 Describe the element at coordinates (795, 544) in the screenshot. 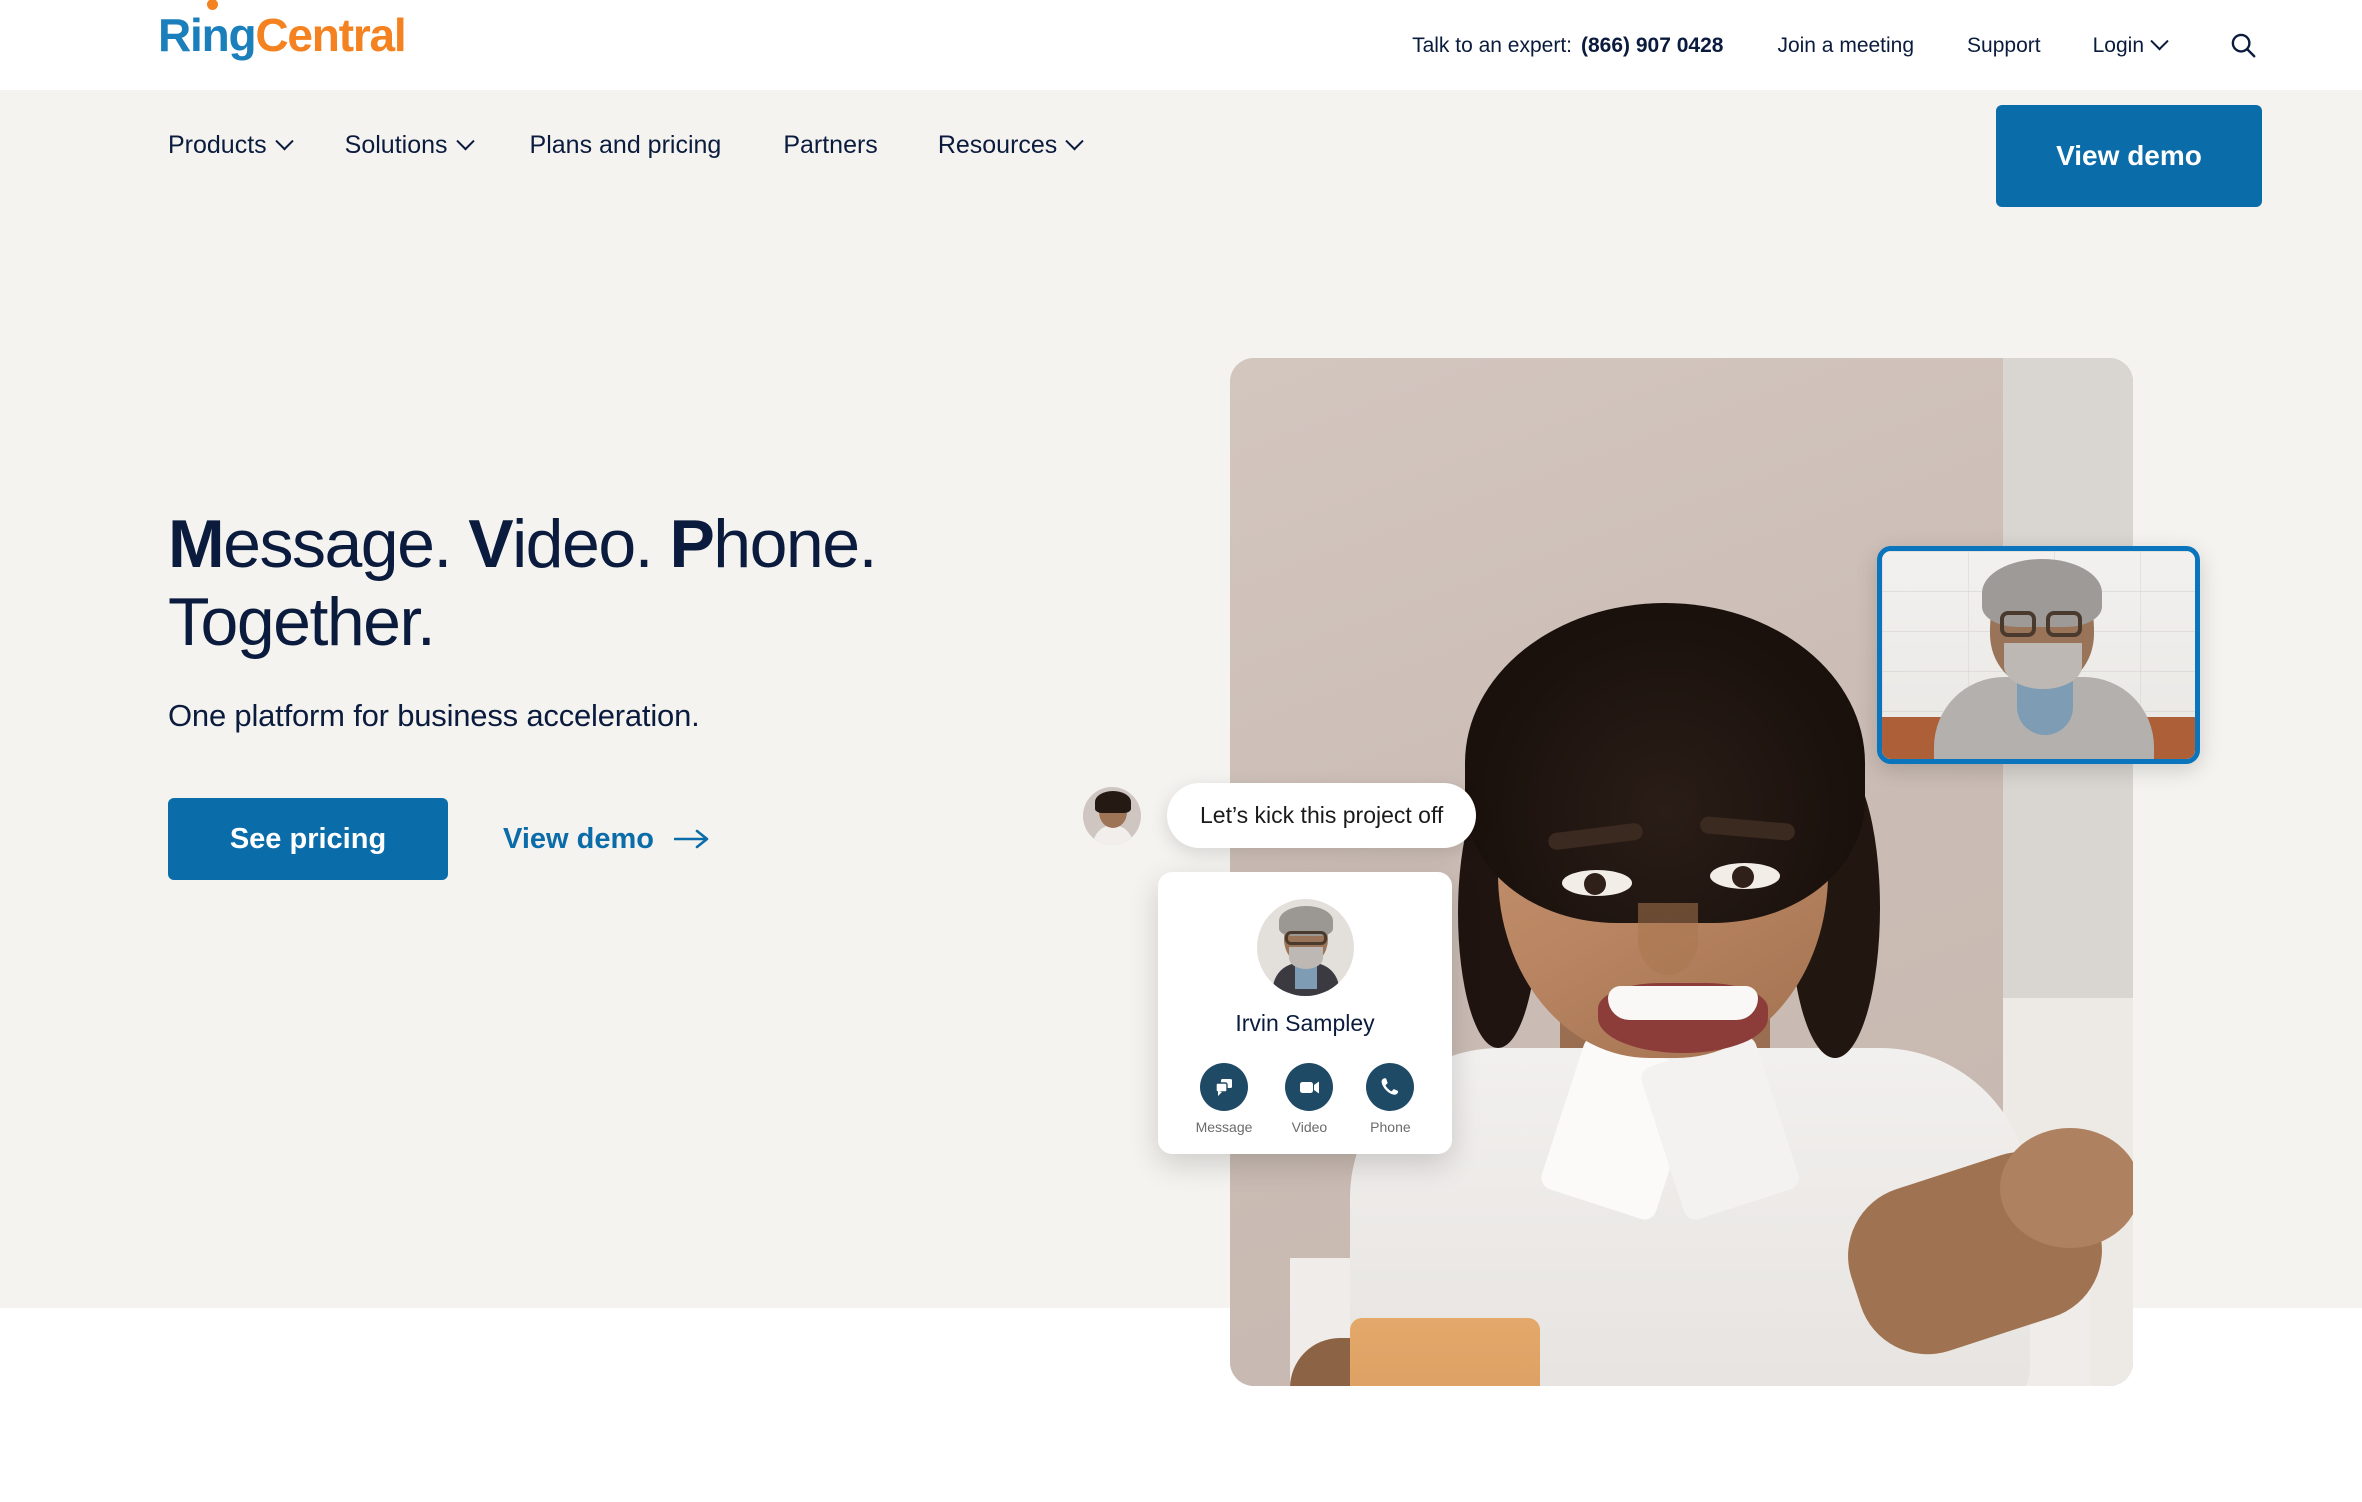

I see `headline-part-hone: hone.` at that location.